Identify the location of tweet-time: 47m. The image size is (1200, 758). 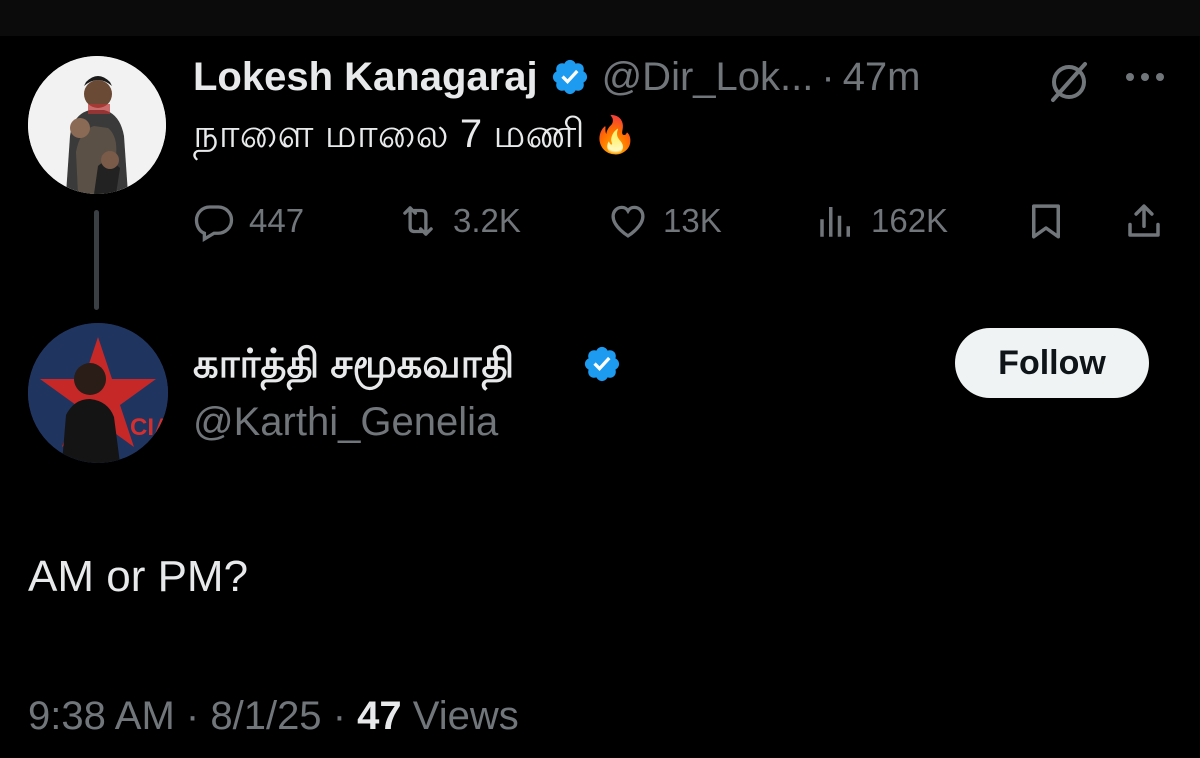
(882, 77).